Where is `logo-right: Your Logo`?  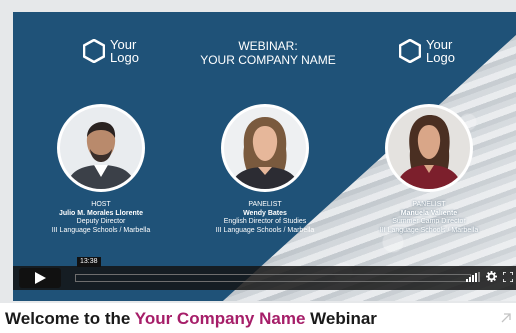 logo-right: Your Logo is located at coordinates (427, 51).